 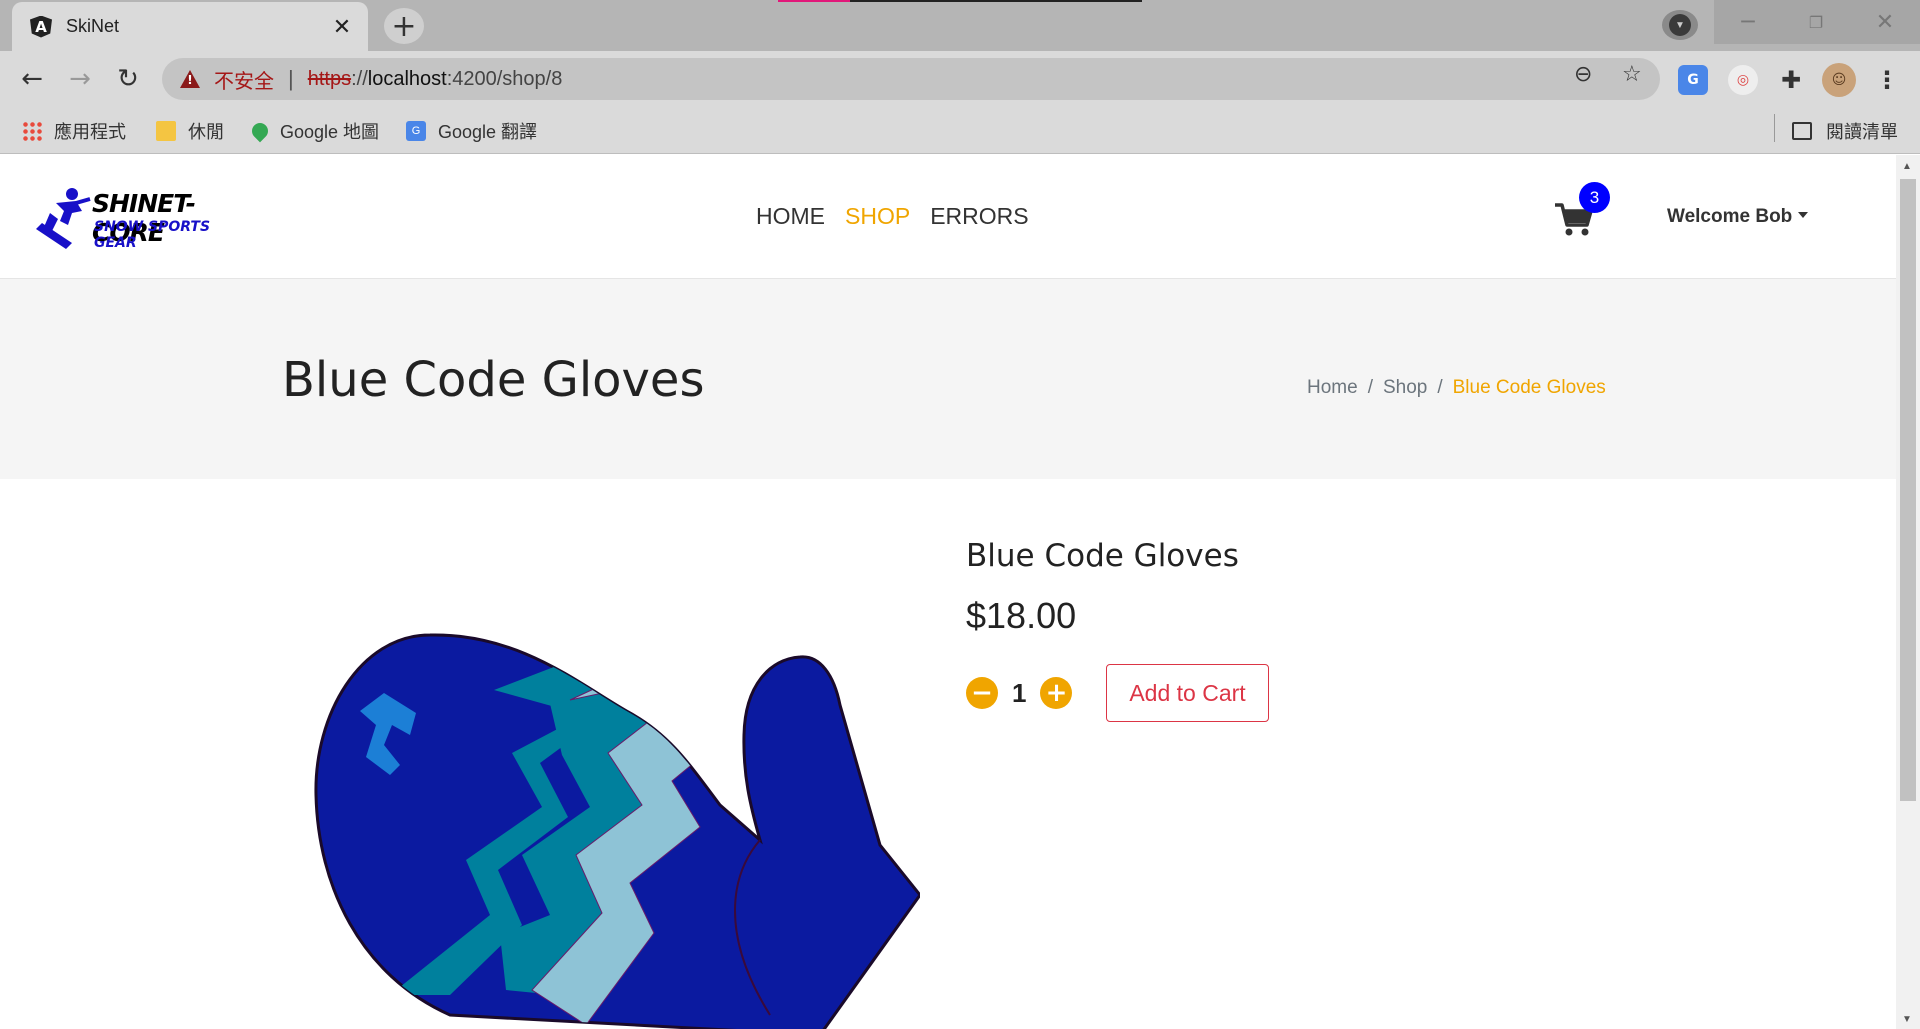 I want to click on url-host: localhost, so click(x=407, y=78).